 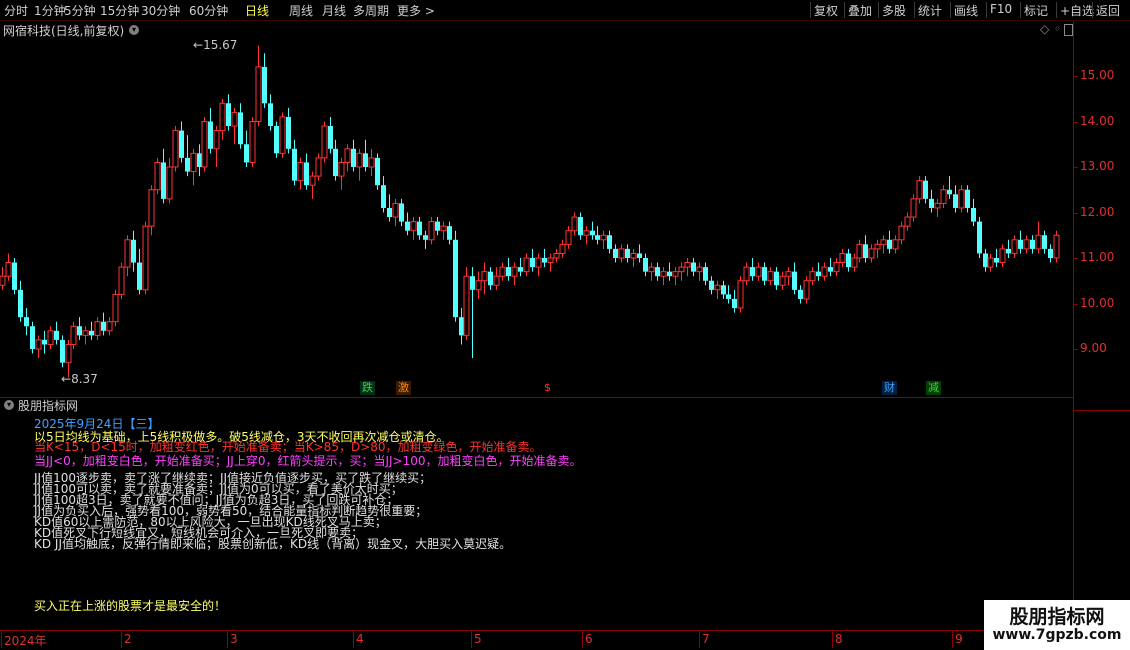 I want to click on signal-marker-ji: 激, so click(x=403, y=388).